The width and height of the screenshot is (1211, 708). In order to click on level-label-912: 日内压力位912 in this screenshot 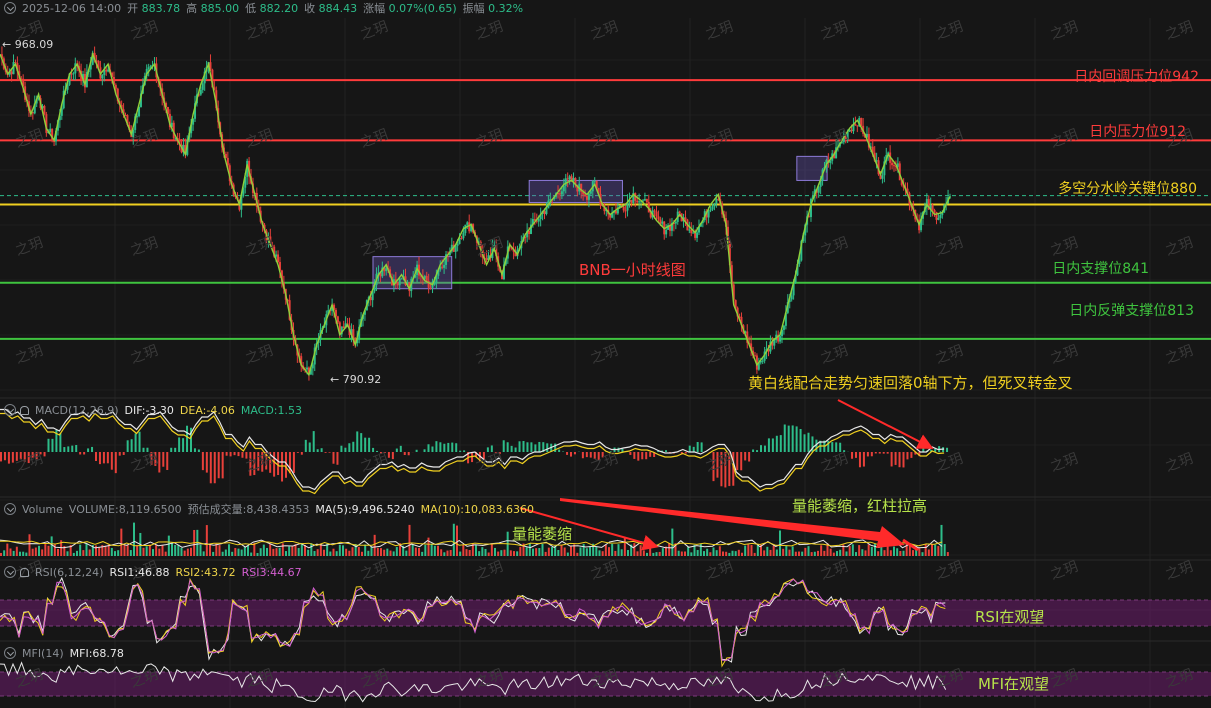, I will do `click(1137, 132)`.